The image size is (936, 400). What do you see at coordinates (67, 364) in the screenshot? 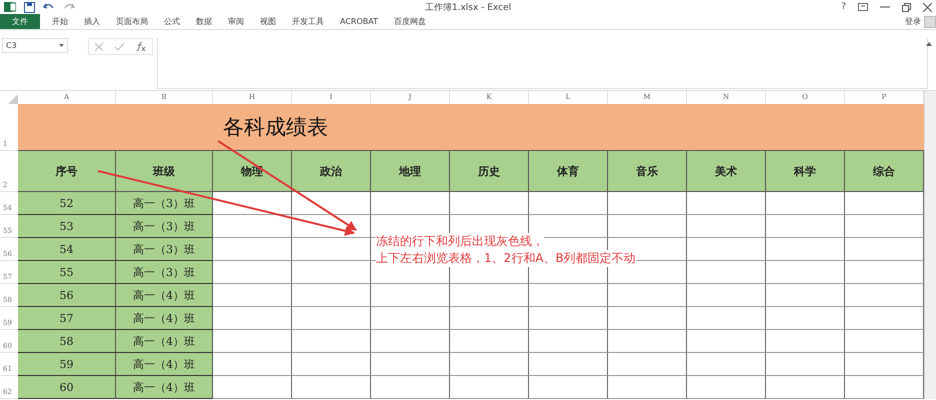
I see `table-cell: 59` at bounding box center [67, 364].